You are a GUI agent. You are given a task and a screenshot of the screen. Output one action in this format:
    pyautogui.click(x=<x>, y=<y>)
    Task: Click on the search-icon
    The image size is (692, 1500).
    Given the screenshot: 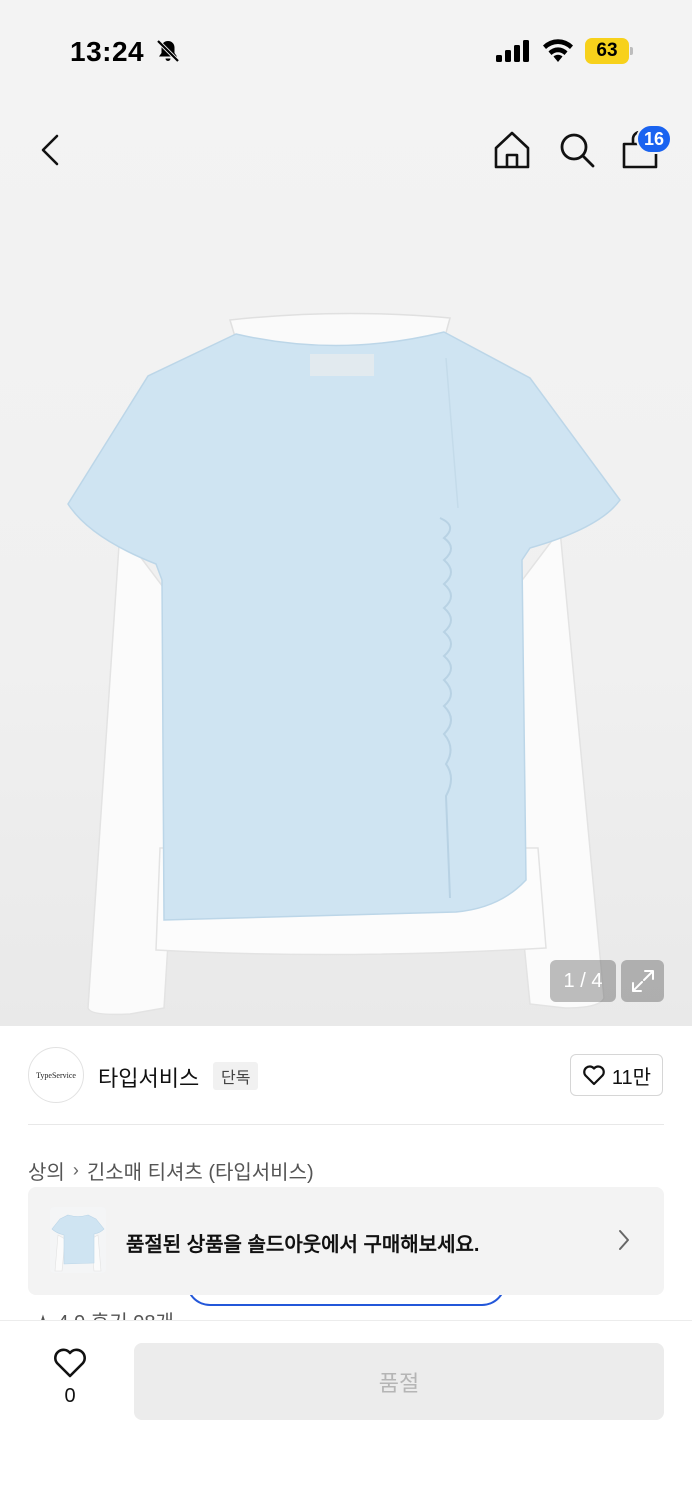 What is the action you would take?
    pyautogui.click(x=577, y=150)
    